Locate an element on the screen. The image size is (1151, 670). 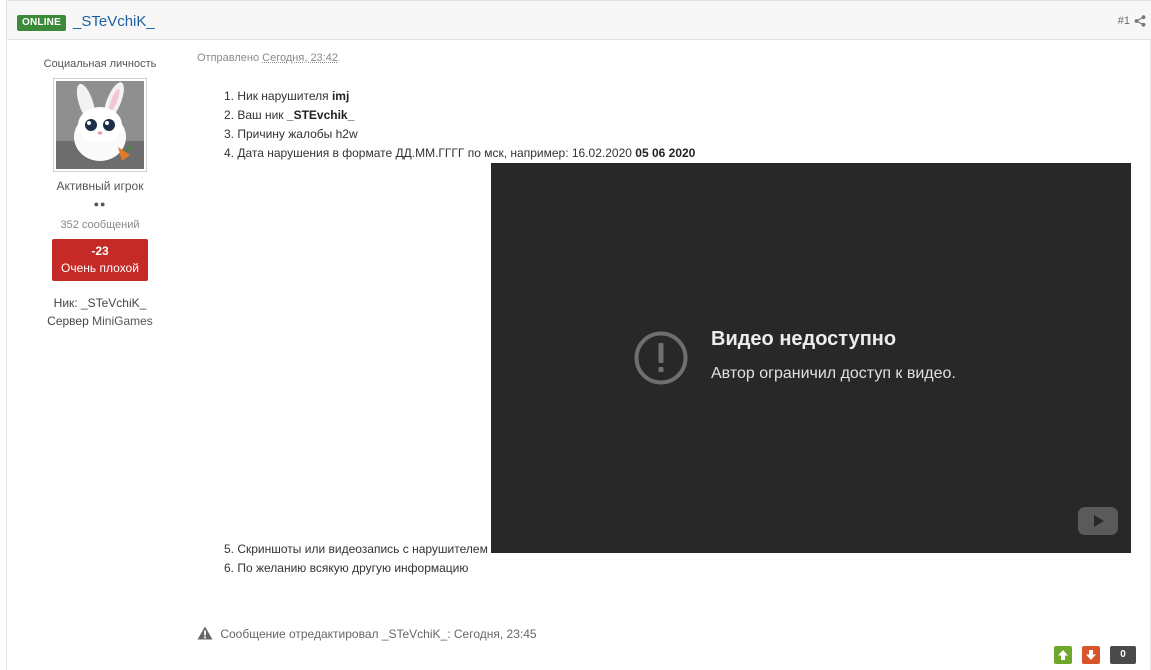
list-item-bold: imj is located at coordinates (340, 96).